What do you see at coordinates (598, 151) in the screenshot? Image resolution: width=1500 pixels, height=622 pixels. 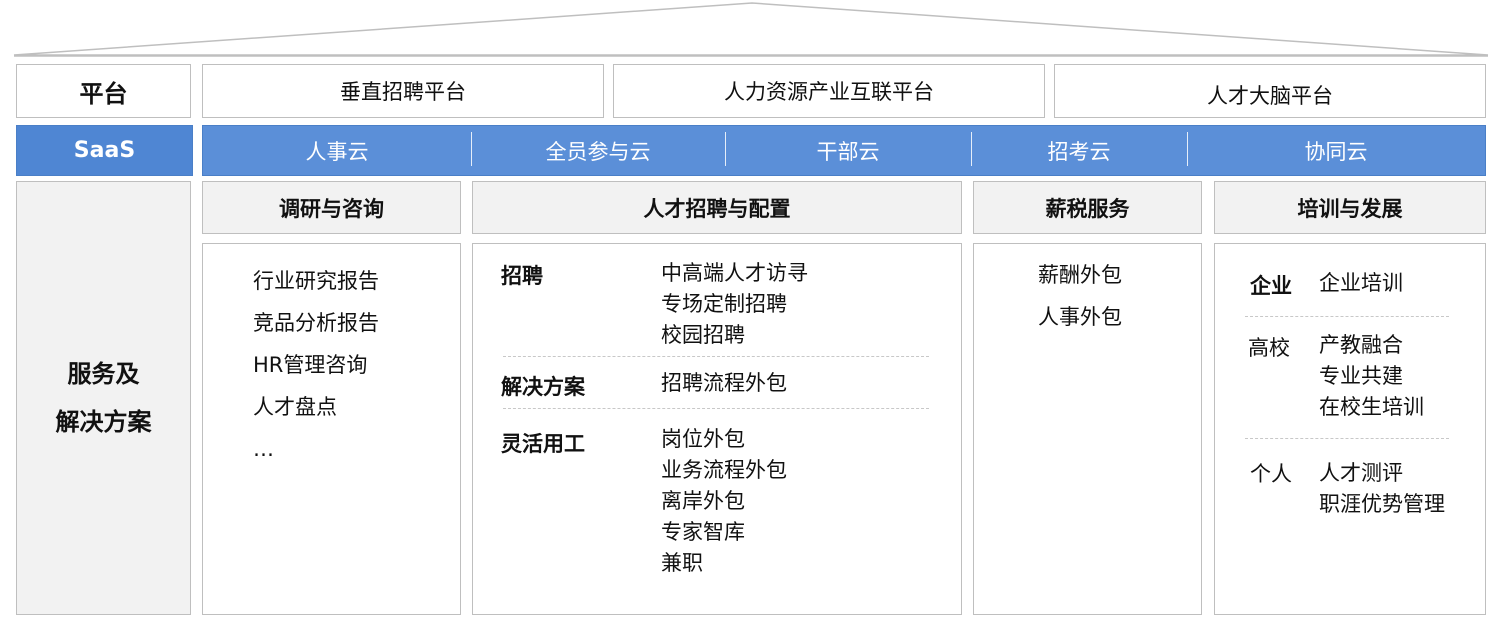 I see `saas-quanyuan-cloud: 全员参与云` at bounding box center [598, 151].